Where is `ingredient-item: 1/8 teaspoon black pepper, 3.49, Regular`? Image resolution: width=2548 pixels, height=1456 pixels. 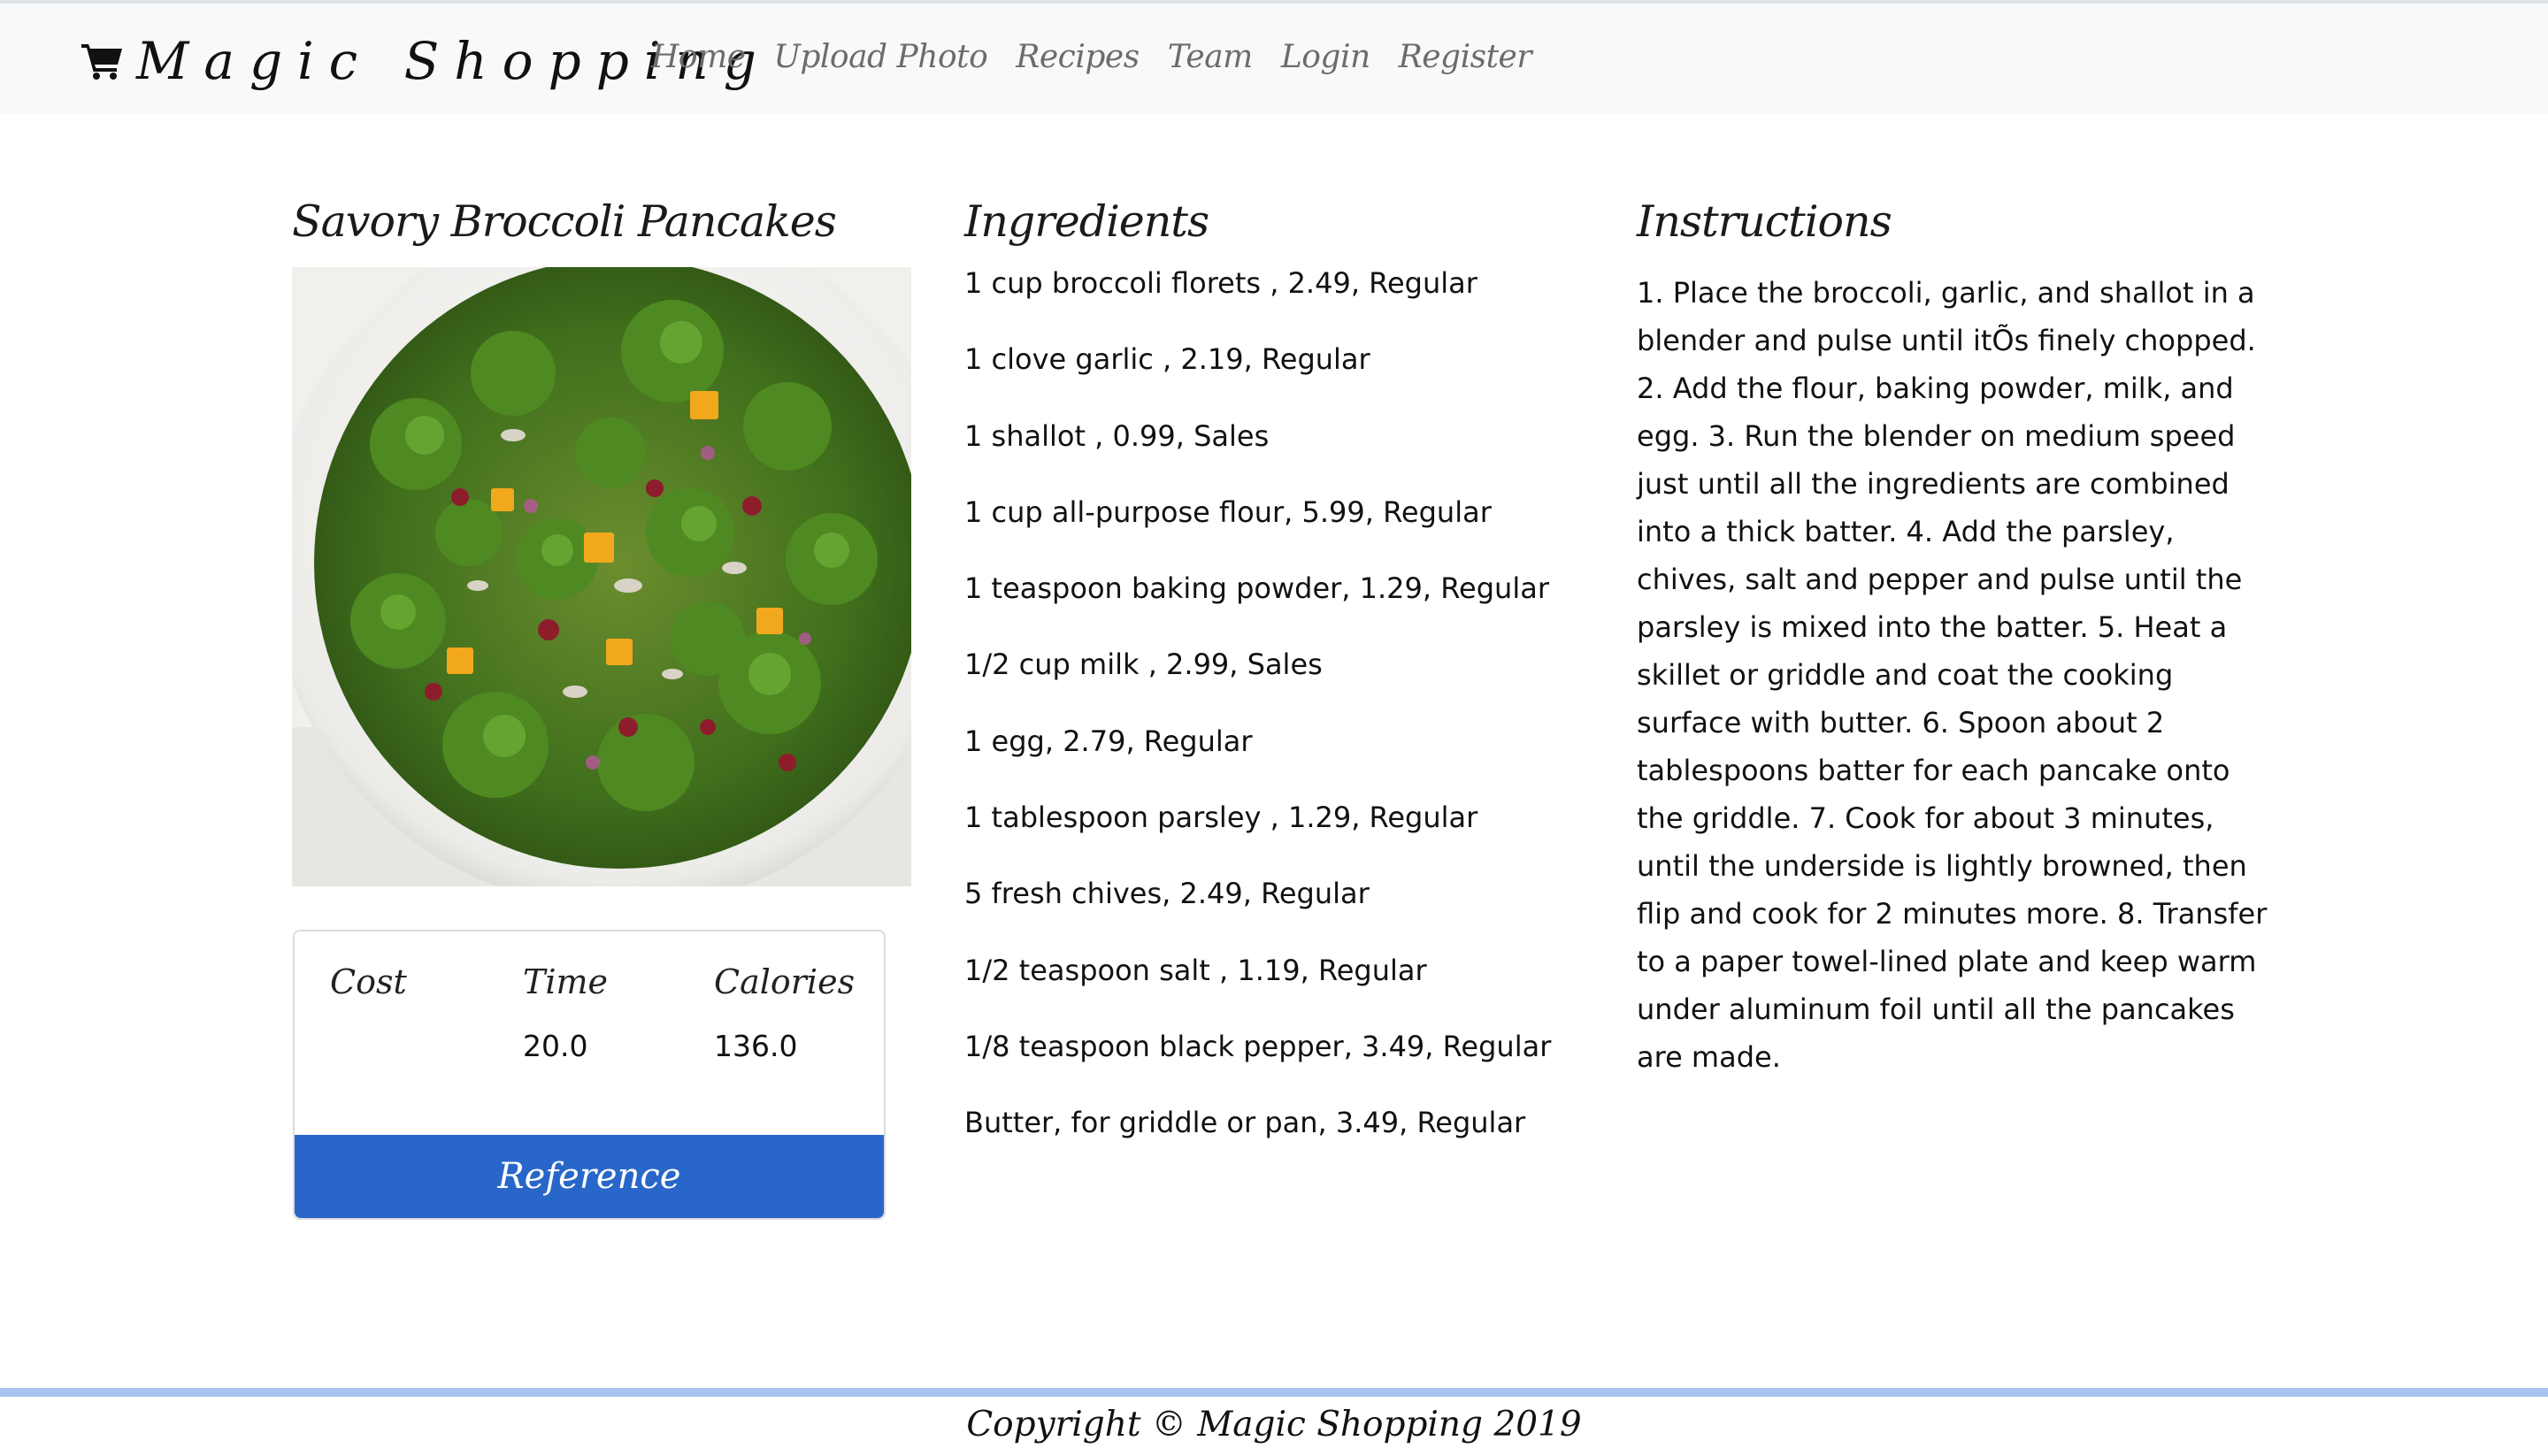
ingredient-item: 1/8 teaspoon black pepper, 3.49, Regular is located at coordinates (1258, 1046).